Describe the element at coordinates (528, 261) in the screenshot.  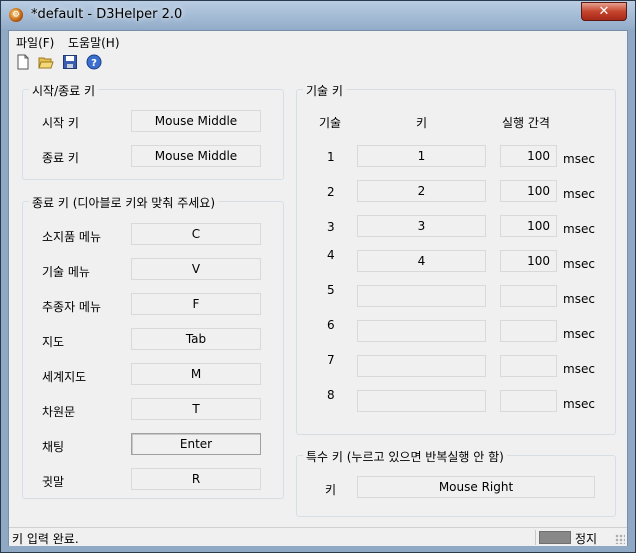
I see `skill-interval-4-field: 100` at that location.